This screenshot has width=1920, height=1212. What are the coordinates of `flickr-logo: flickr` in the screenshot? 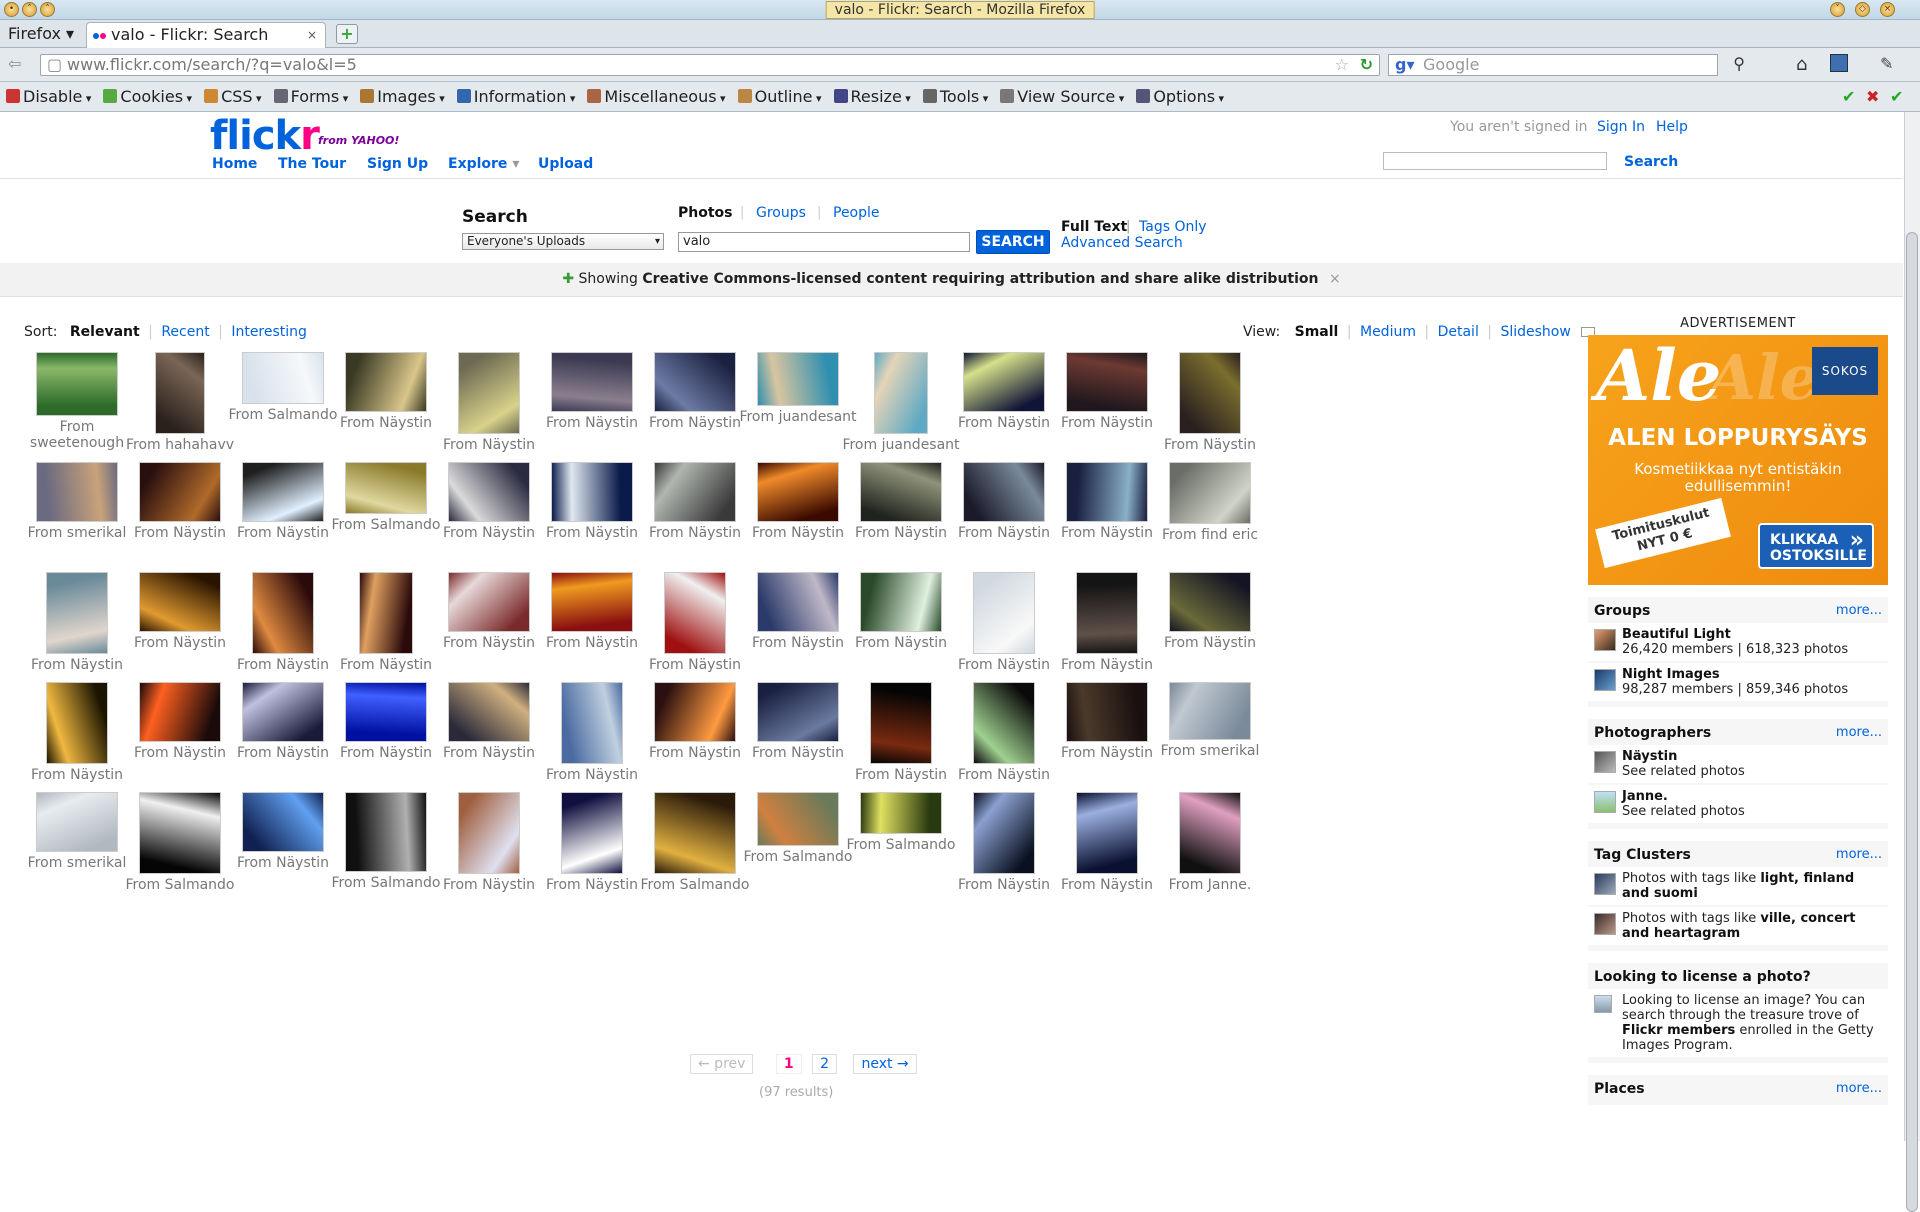 It's located at (265, 136).